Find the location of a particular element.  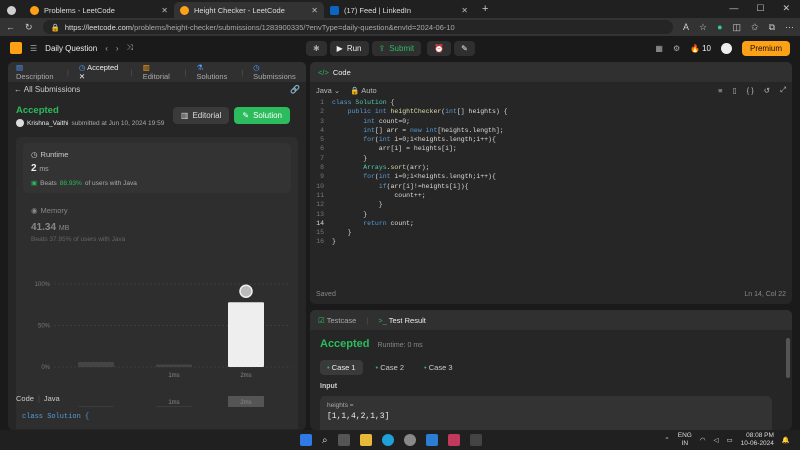

next-problem-icon: › is located at coordinates (117, 48).